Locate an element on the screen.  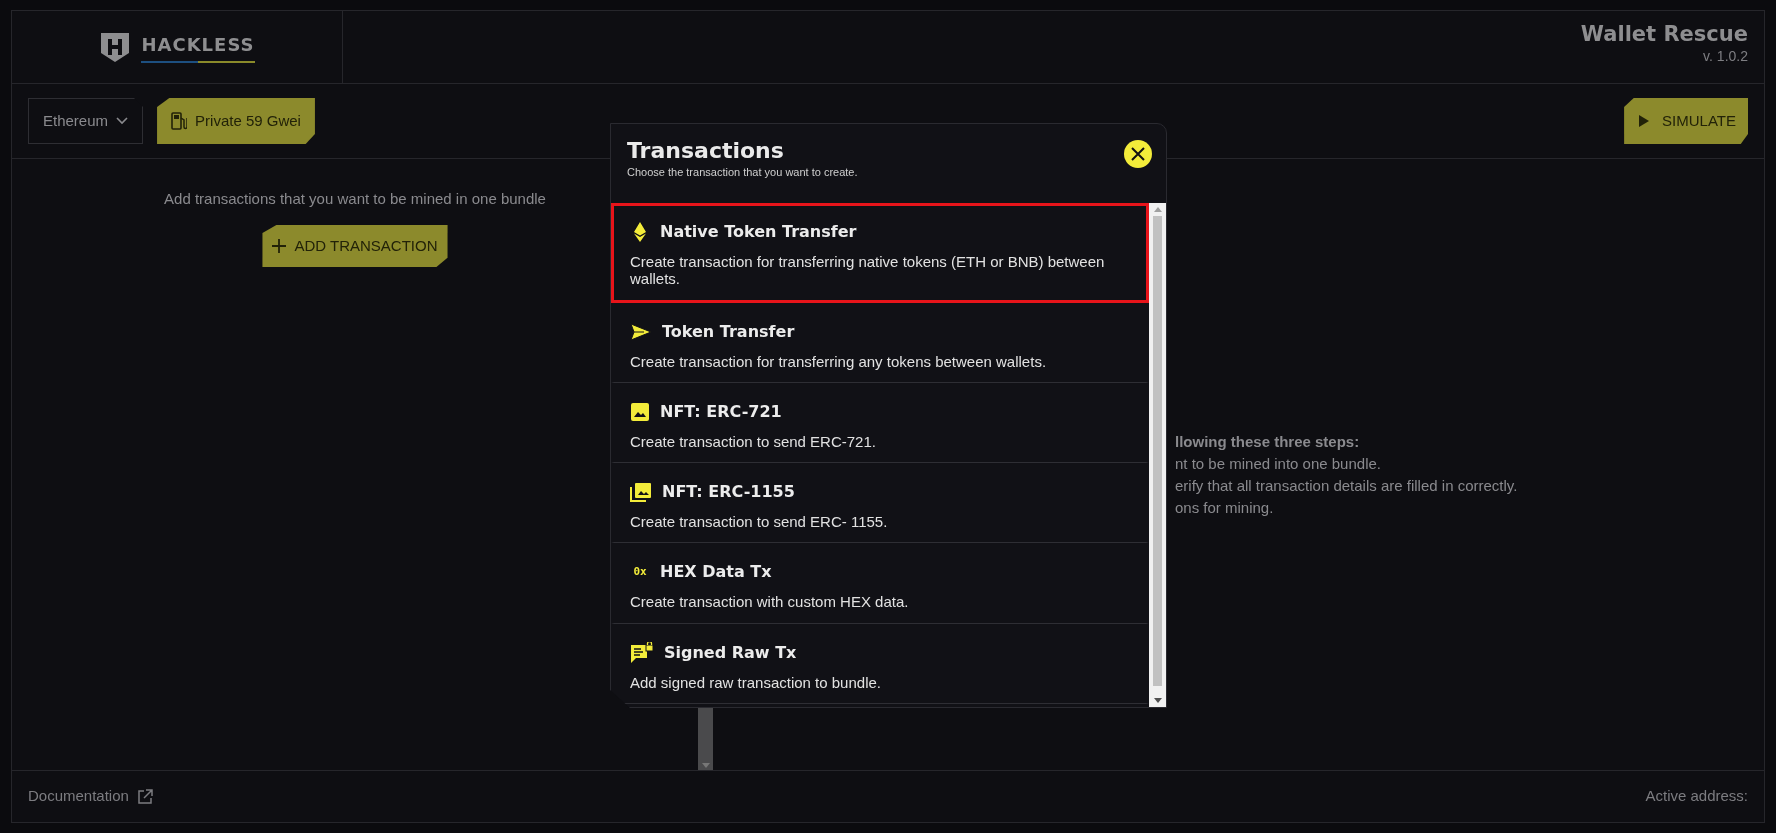
fuel-pump-icon is located at coordinates (179, 121).